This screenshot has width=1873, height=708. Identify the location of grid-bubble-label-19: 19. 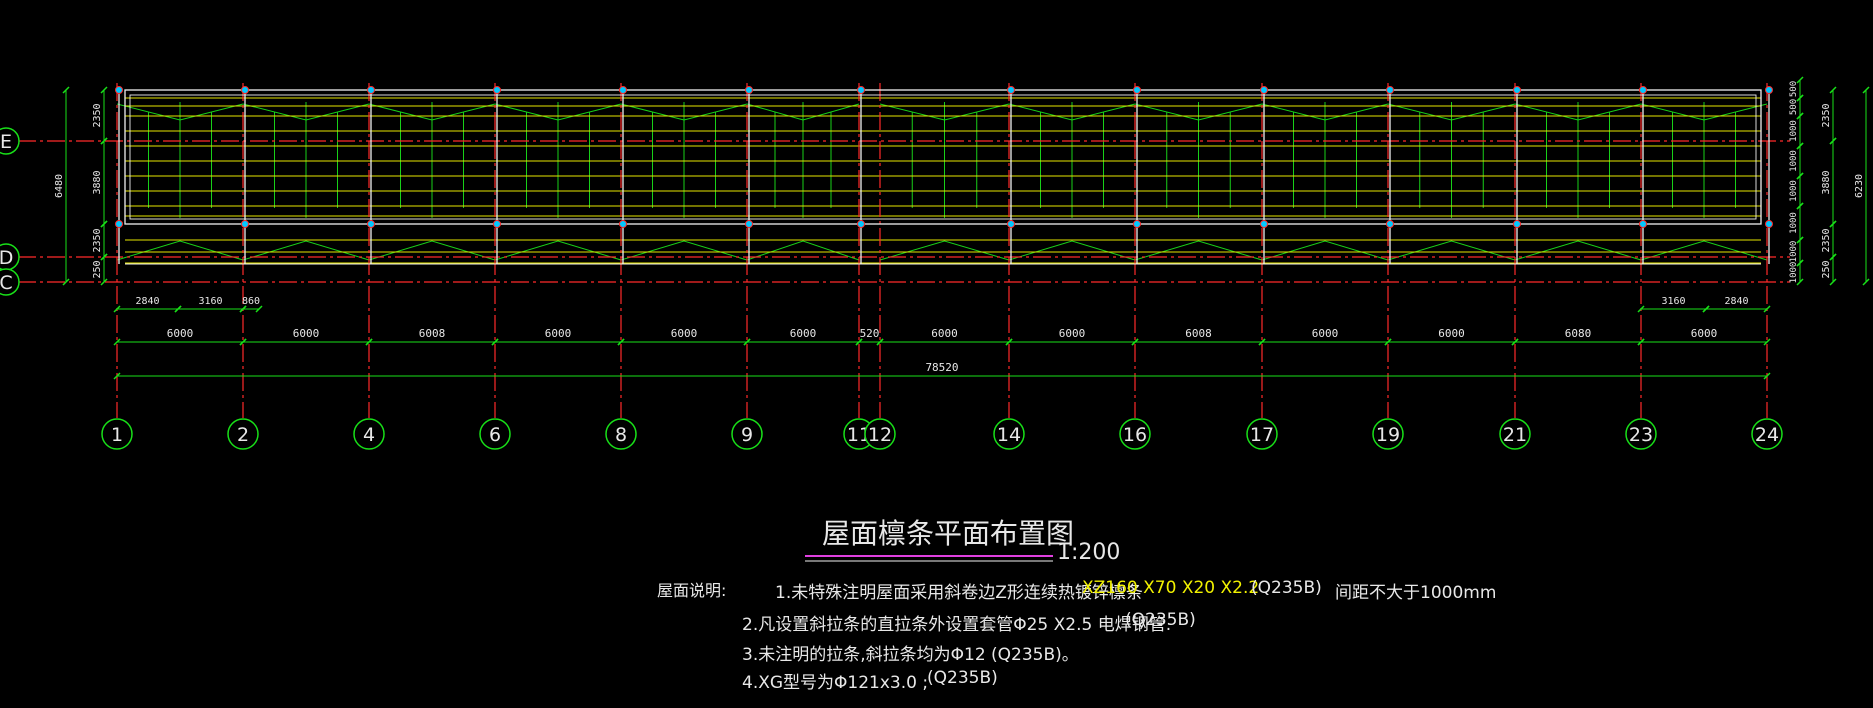
(1388, 435).